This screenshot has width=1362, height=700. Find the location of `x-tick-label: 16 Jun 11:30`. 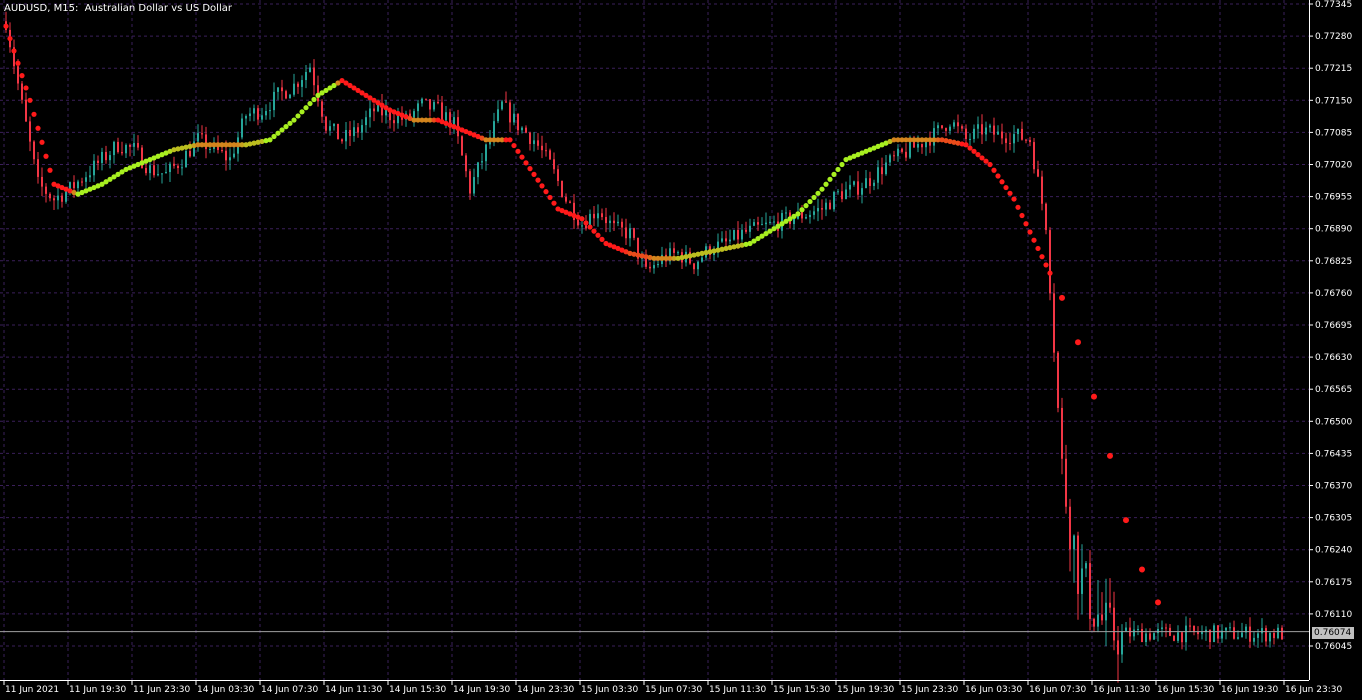

x-tick-label: 16 Jun 11:30 is located at coordinates (1121, 690).